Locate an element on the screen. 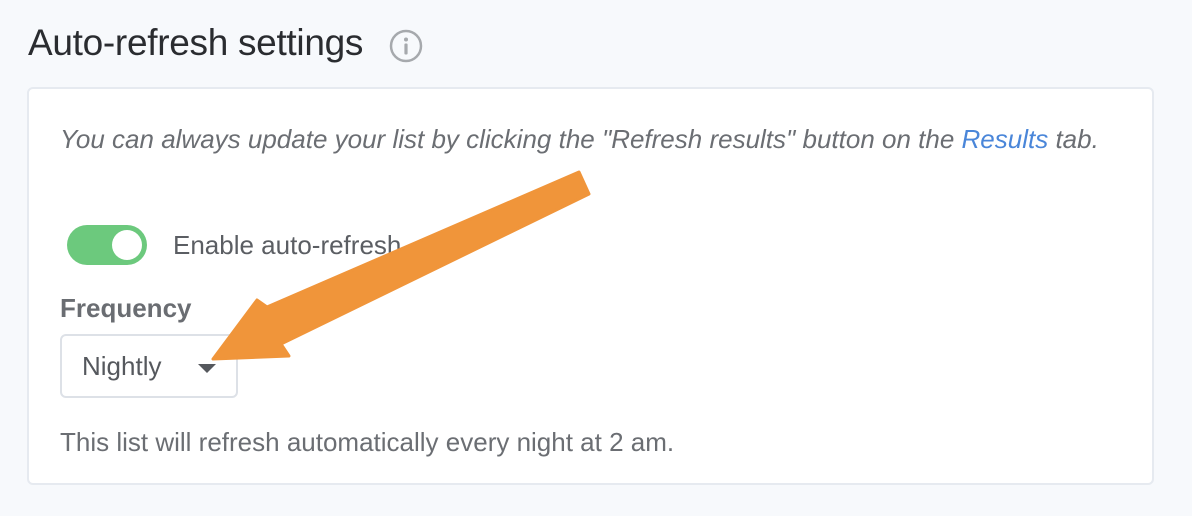  results-tab-link: Results is located at coordinates (1005, 139).